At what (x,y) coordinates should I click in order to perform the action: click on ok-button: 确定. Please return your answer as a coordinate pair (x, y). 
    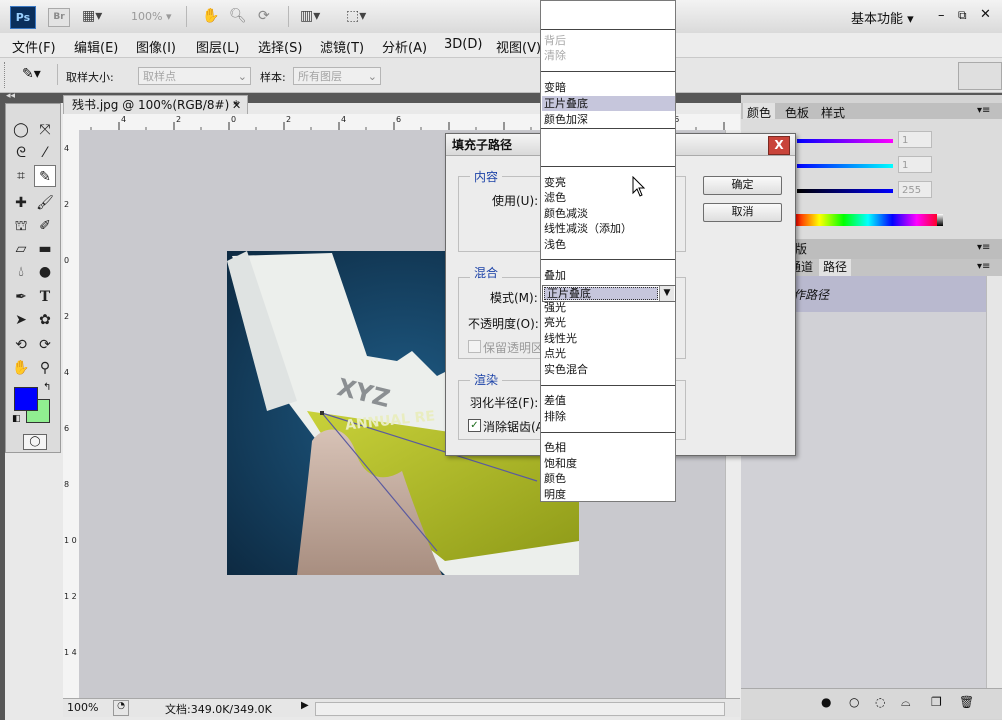
    Looking at the image, I should click on (742, 185).